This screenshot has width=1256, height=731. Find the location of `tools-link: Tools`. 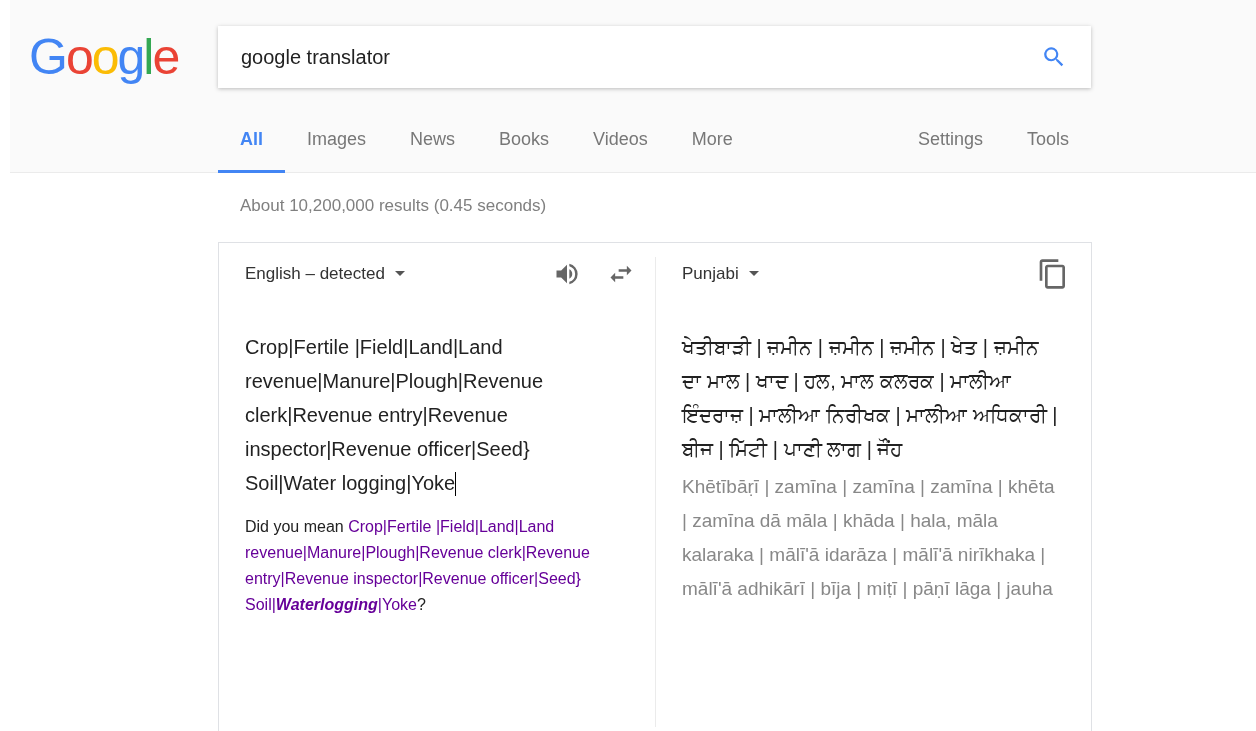

tools-link: Tools is located at coordinates (1047, 140).